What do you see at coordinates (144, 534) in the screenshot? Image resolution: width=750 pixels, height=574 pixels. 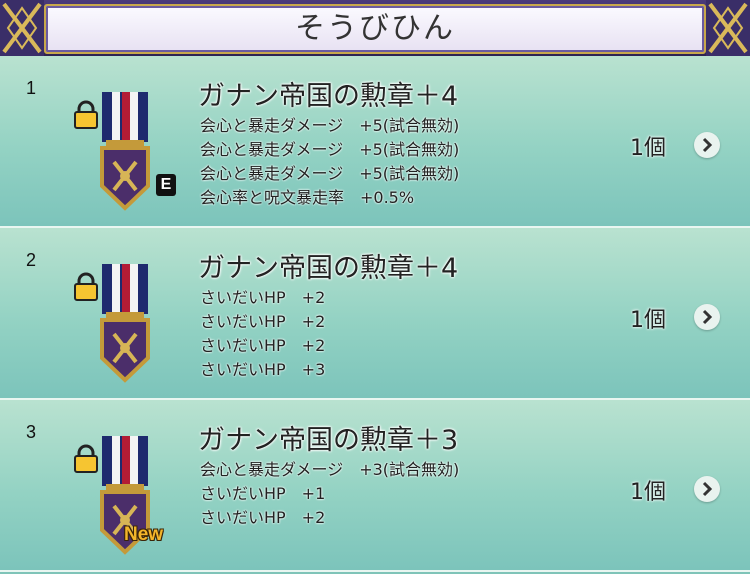 I see `new-badge: New` at bounding box center [144, 534].